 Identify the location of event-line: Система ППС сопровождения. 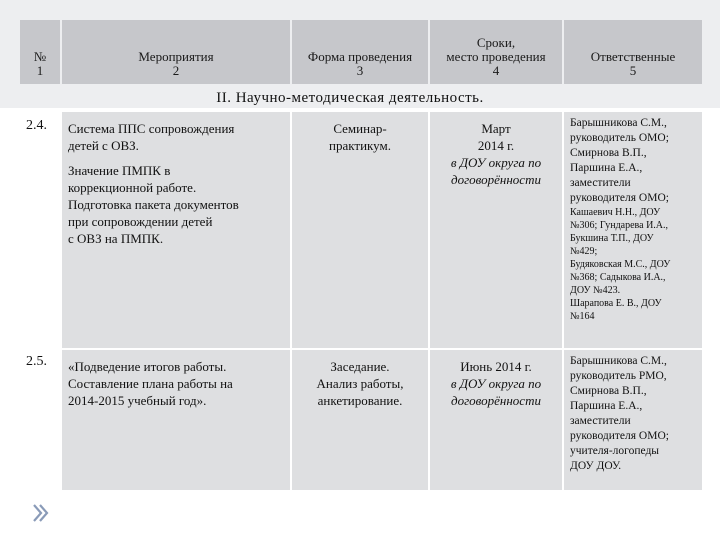
(151, 128).